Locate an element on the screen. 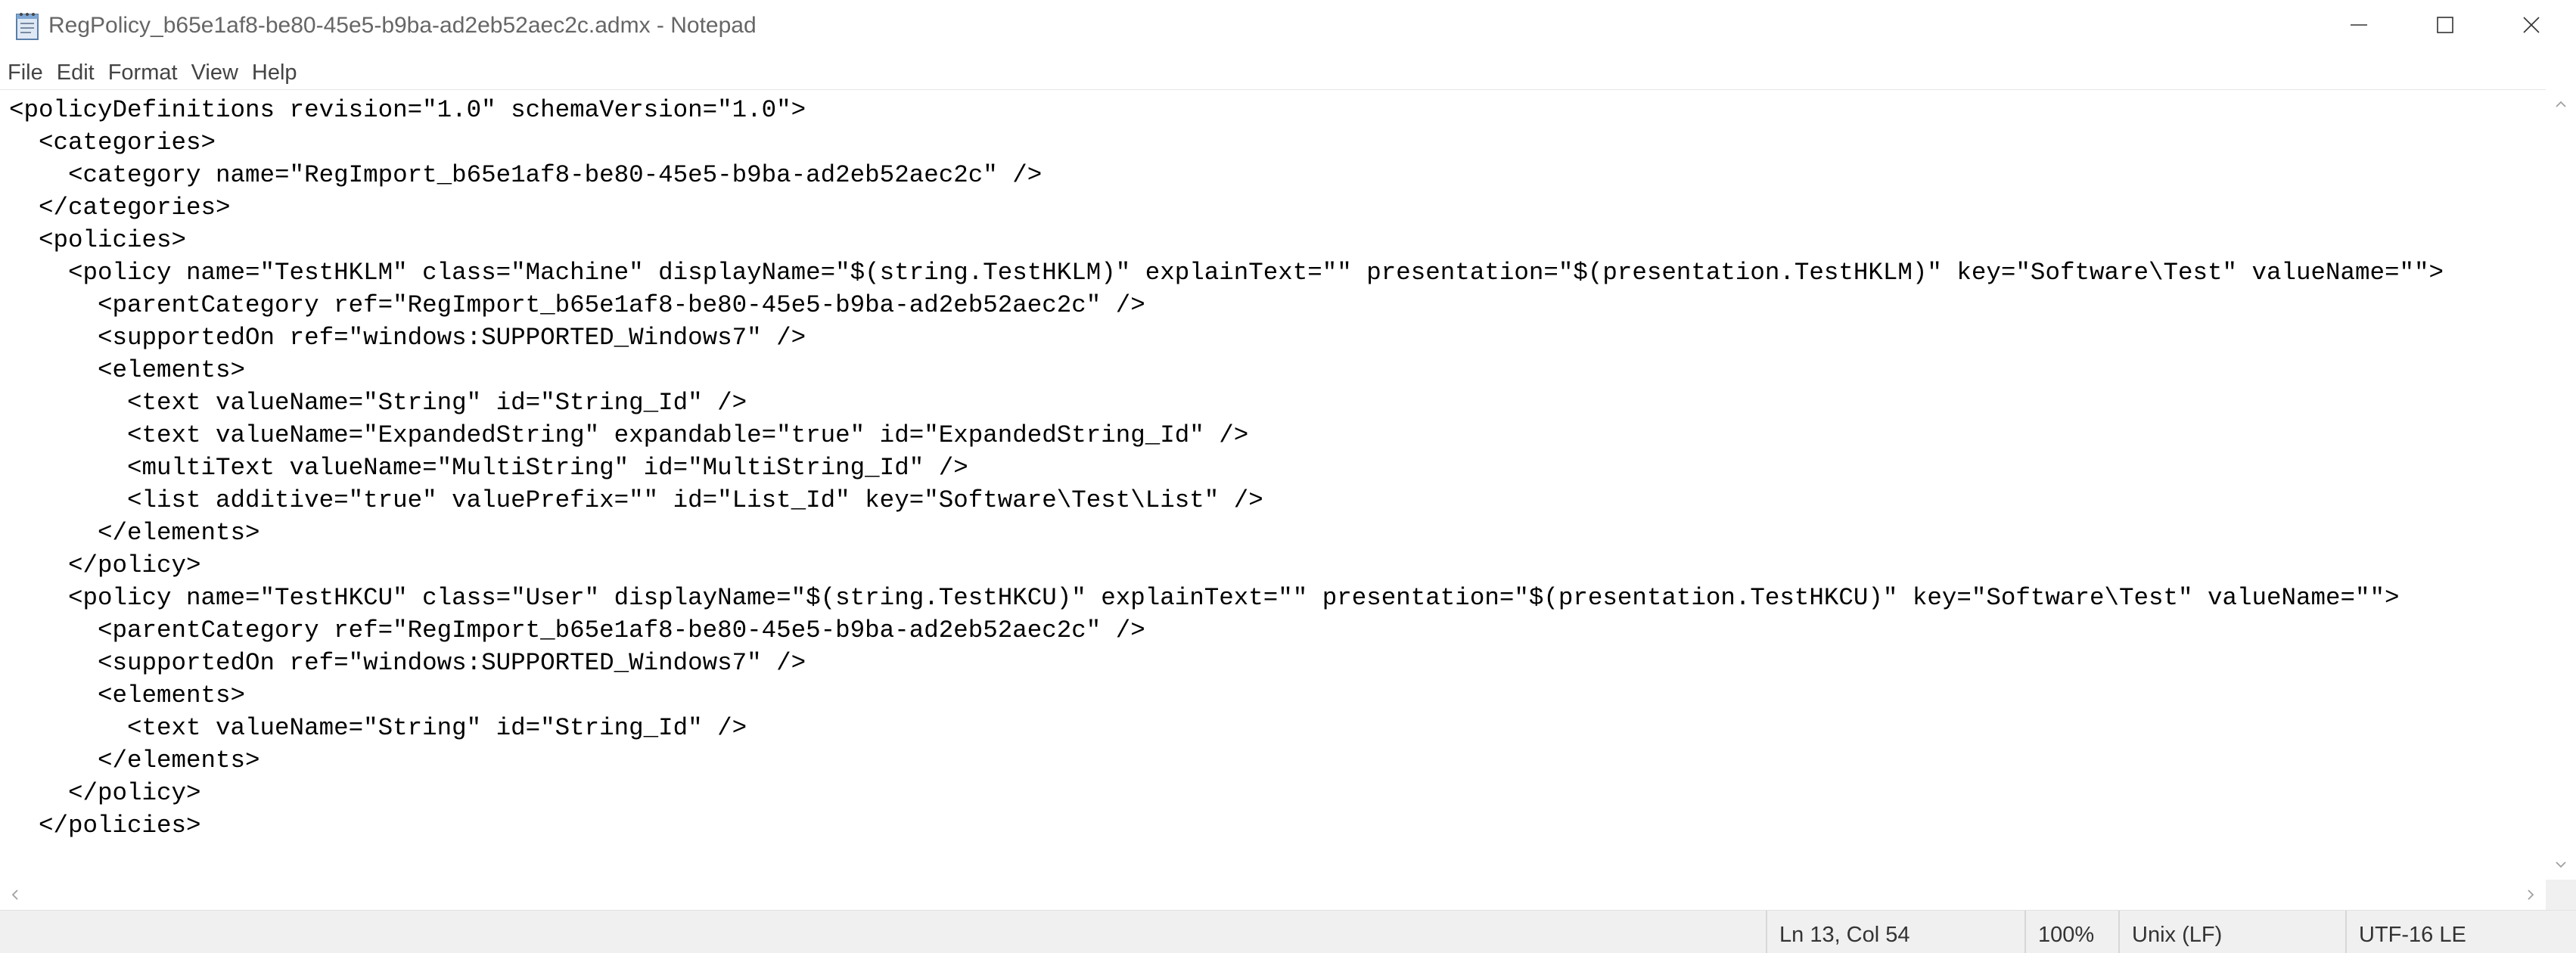 The image size is (2576, 953). maximize-icon is located at coordinates (2445, 27).